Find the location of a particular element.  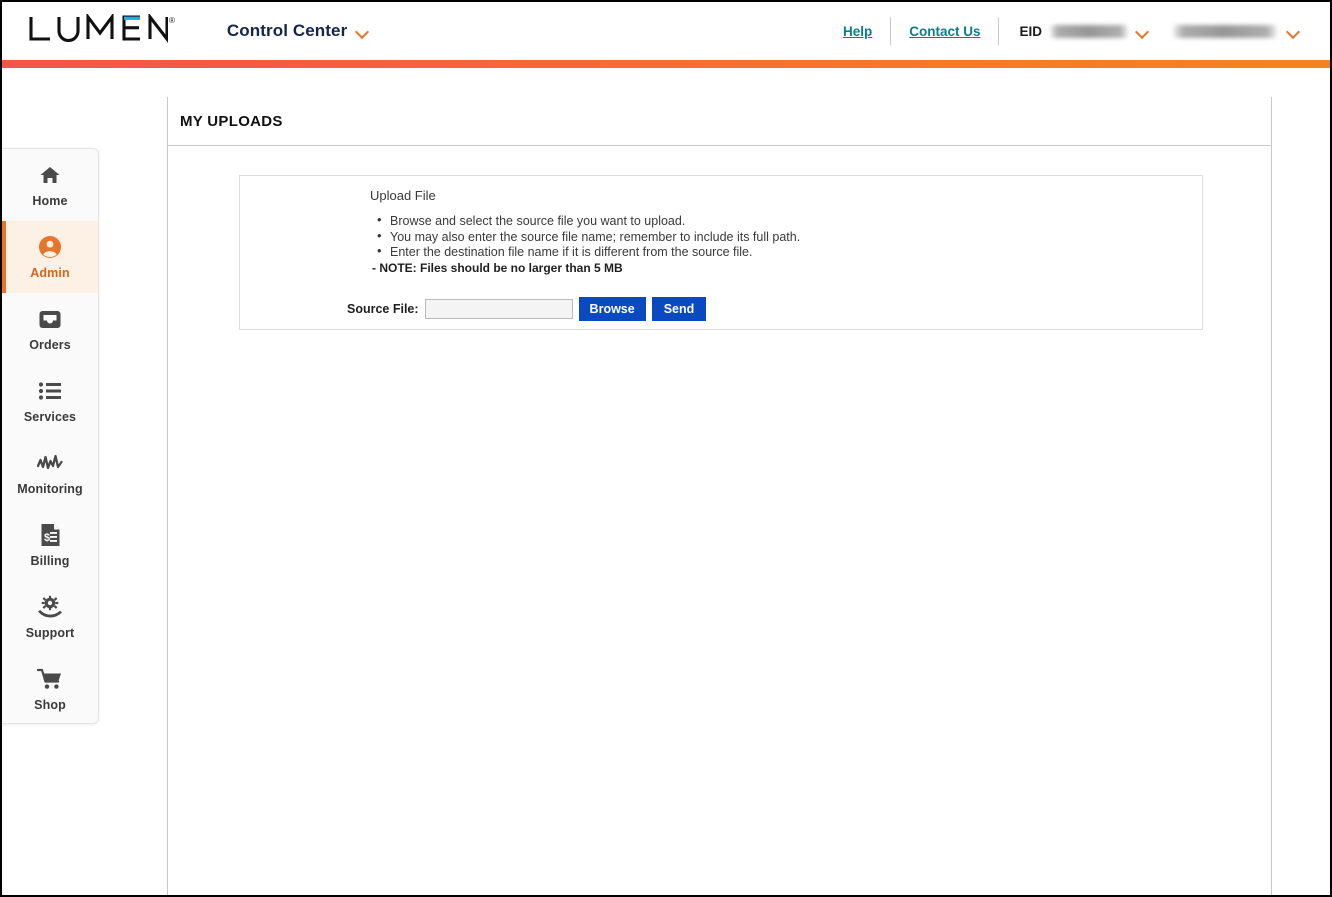

page-title: MY UPLOADS is located at coordinates (231, 121).